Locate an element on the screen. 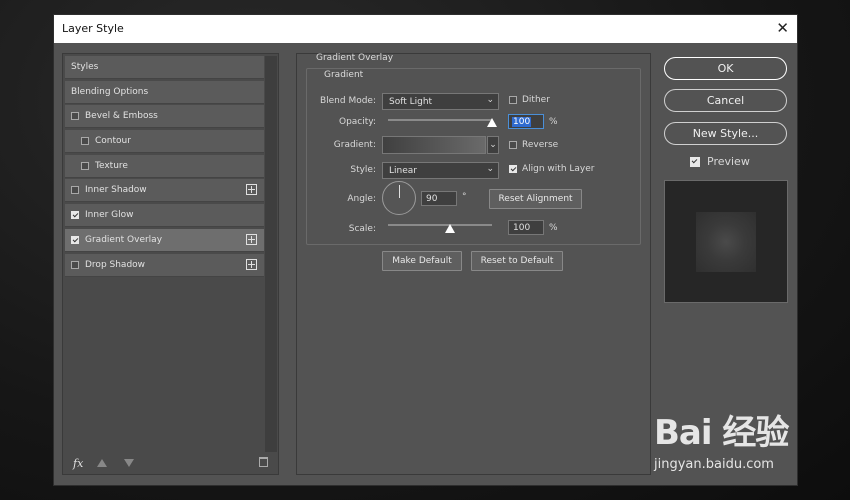 This screenshot has width=850, height=500. styles-list-item-label: Inner Glow is located at coordinates (109, 215).